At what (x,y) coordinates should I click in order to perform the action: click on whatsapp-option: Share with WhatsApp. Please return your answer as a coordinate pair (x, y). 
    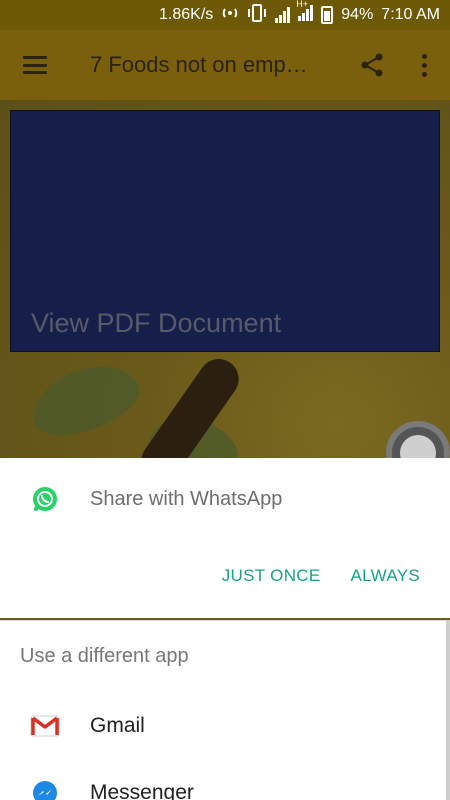
    Looking at the image, I should click on (225, 499).